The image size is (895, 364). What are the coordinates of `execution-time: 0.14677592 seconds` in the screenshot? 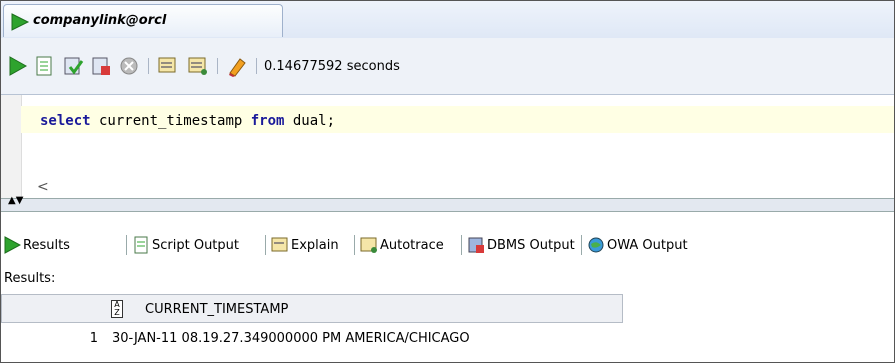 It's located at (332, 66).